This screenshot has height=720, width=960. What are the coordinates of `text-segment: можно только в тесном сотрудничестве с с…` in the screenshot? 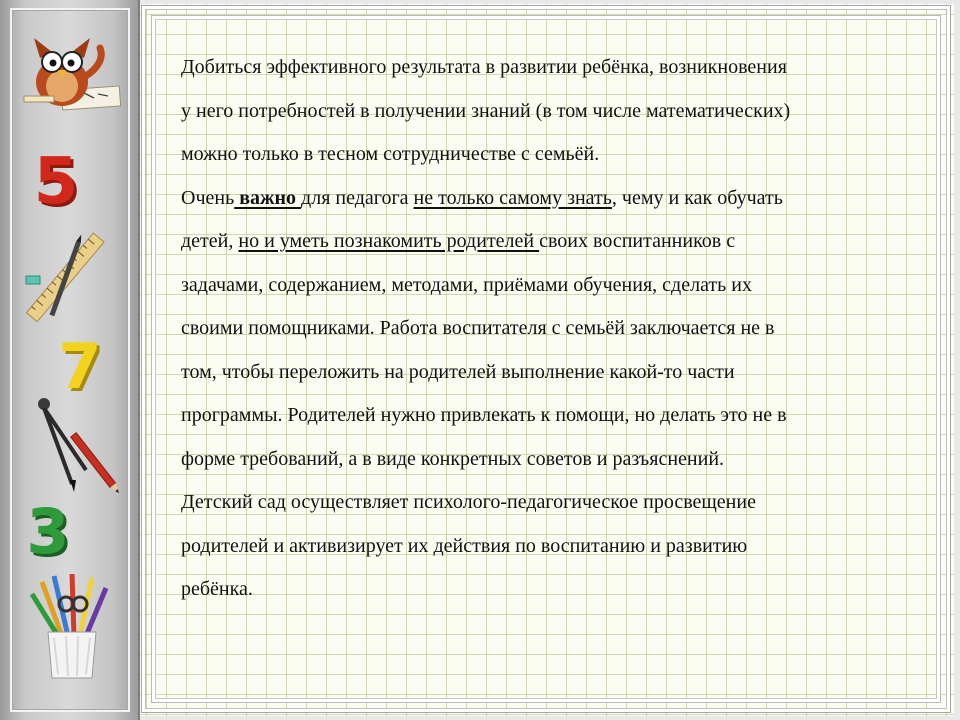 It's located at (390, 154).